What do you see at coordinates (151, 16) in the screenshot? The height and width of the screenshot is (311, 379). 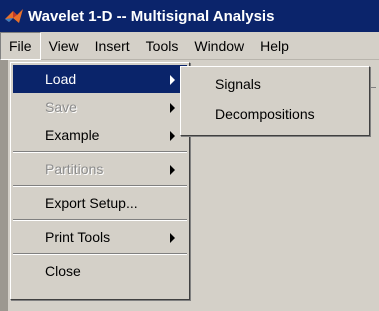 I see `window-title: Wavelet 1-D -- Multisignal Analysis` at bounding box center [151, 16].